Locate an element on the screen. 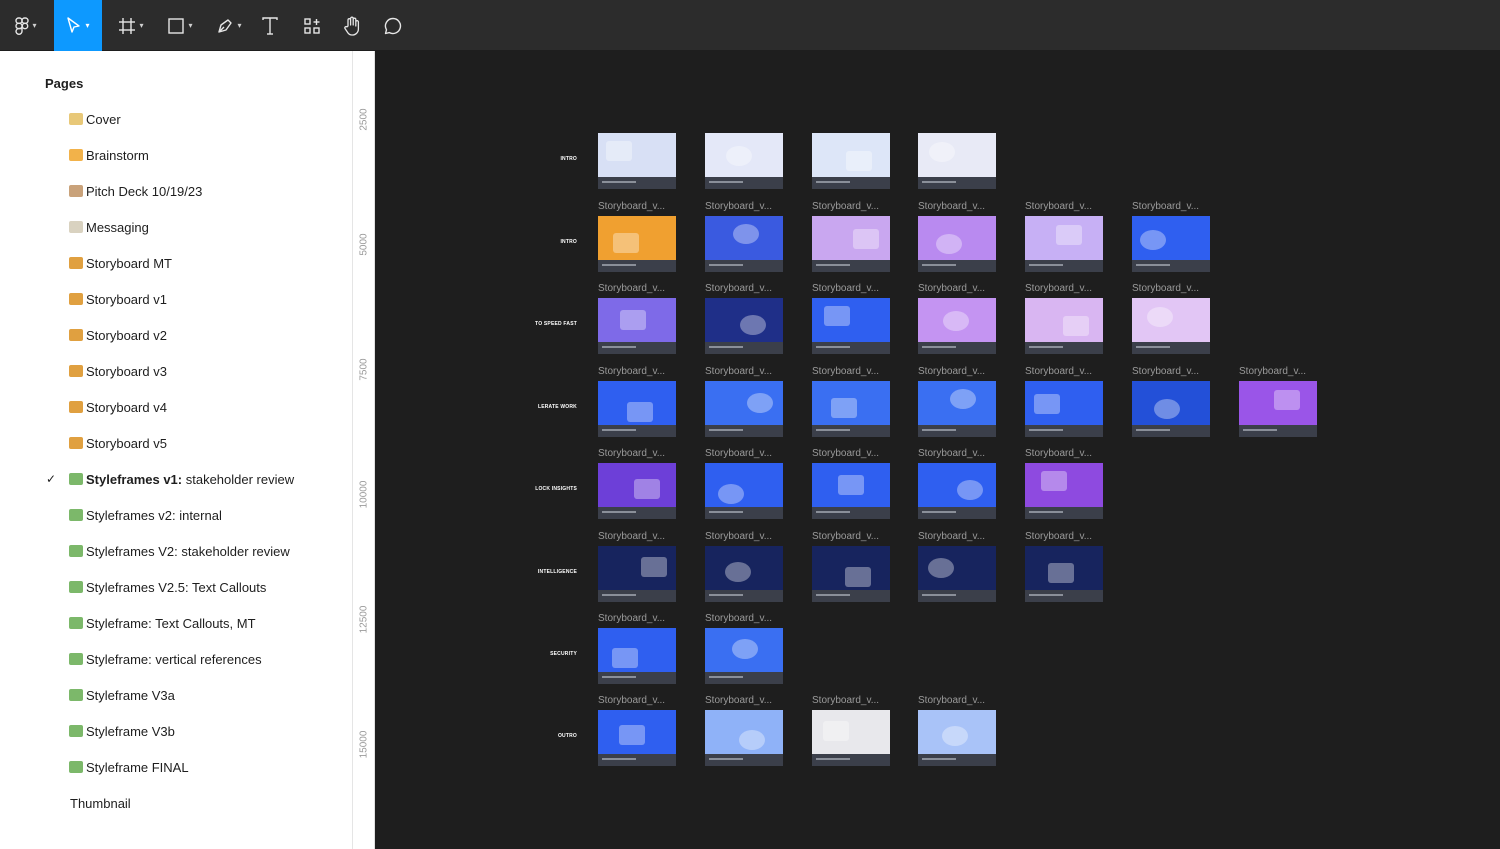 The image size is (1500, 849). shape-tool-button: ▾ is located at coordinates (180, 25).